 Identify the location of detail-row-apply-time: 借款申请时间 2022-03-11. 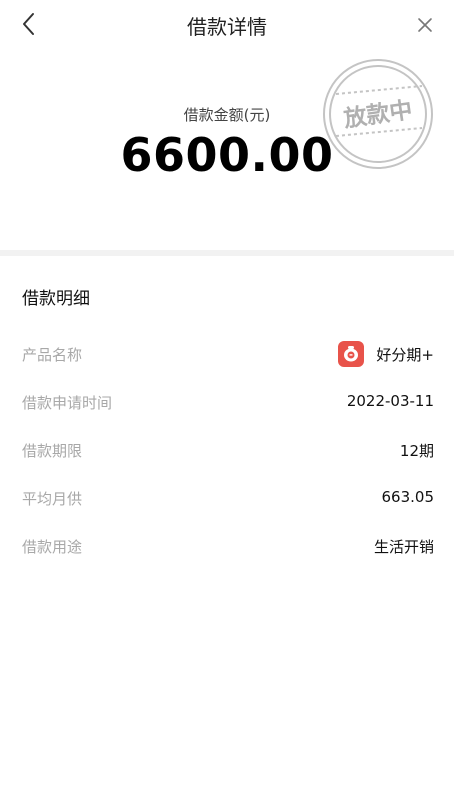
(228, 402).